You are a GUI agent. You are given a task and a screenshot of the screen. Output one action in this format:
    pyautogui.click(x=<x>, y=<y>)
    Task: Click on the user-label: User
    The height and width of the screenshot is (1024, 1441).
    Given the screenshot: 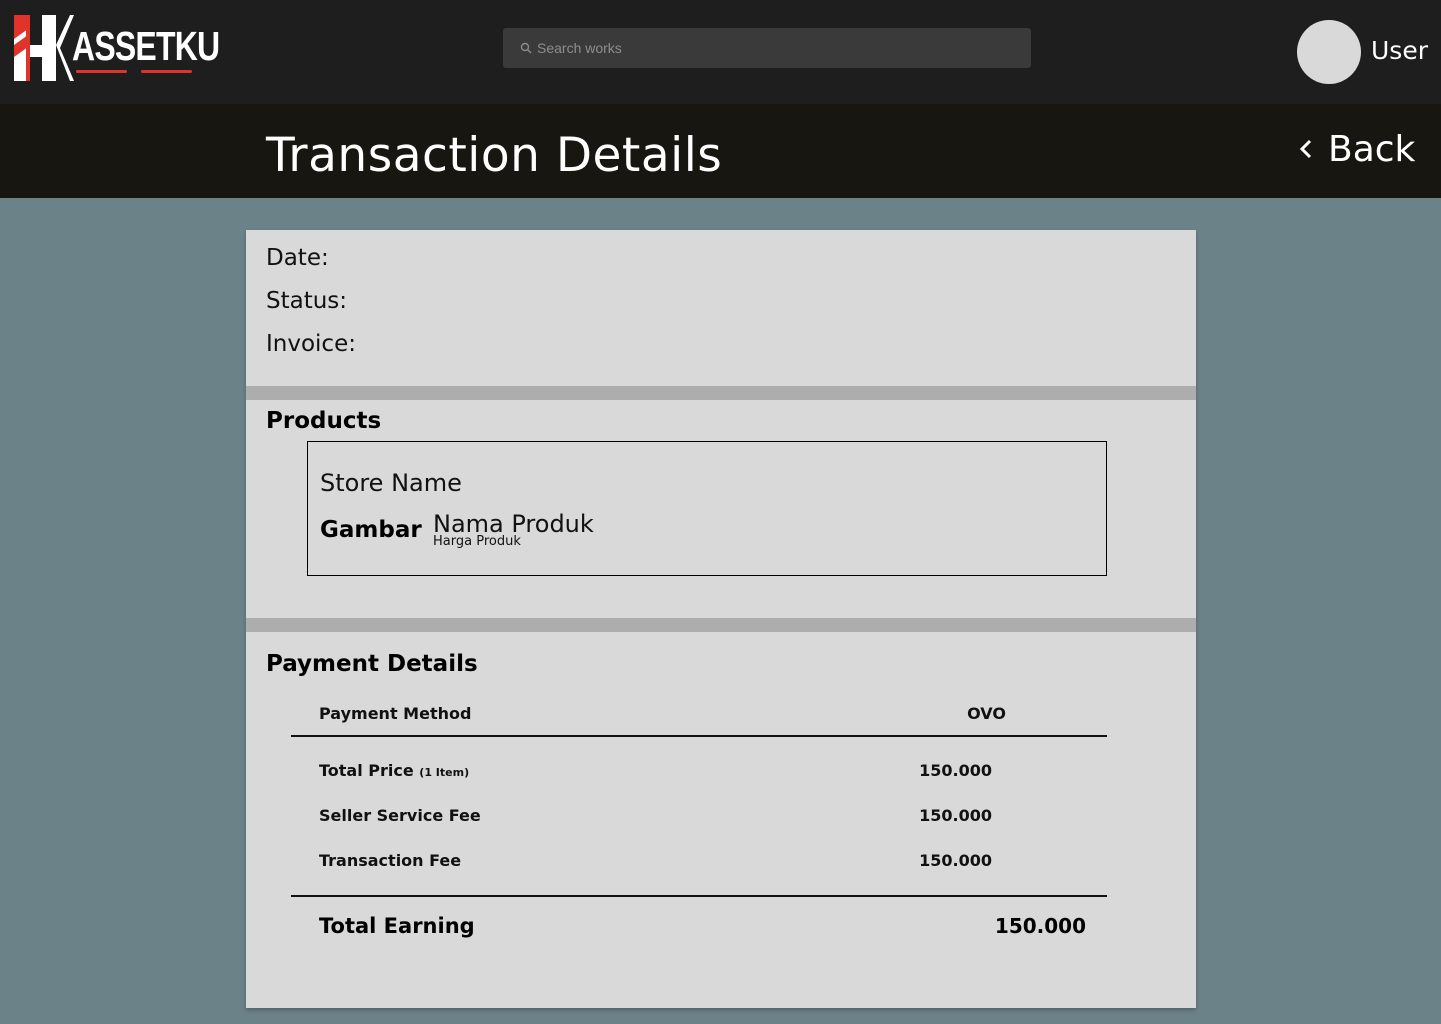 What is the action you would take?
    pyautogui.click(x=1399, y=50)
    